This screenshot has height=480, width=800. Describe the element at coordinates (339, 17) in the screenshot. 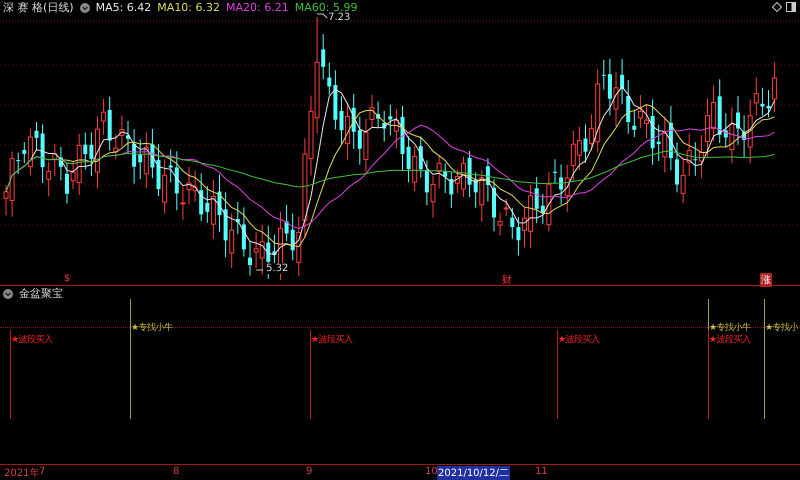

I see `high-price-label: 7.23` at that location.